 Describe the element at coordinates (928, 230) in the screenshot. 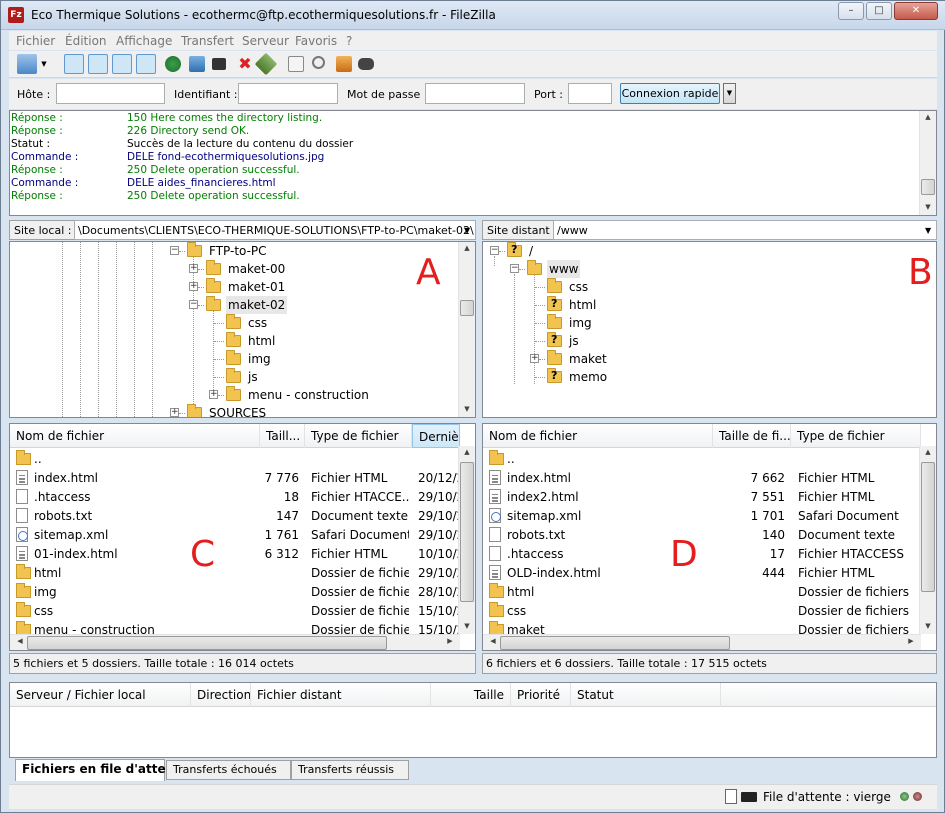

I see `remote-path-dropdown-icon: ▼` at that location.